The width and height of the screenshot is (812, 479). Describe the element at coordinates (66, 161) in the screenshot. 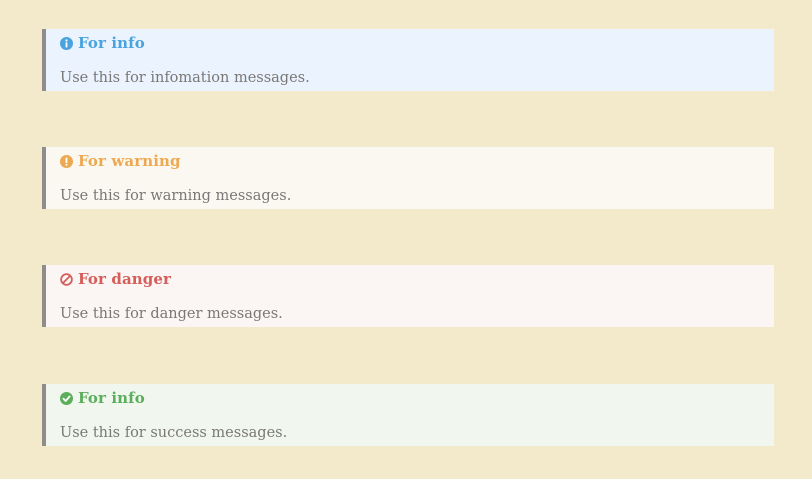

I see `exclamation-icon` at that location.